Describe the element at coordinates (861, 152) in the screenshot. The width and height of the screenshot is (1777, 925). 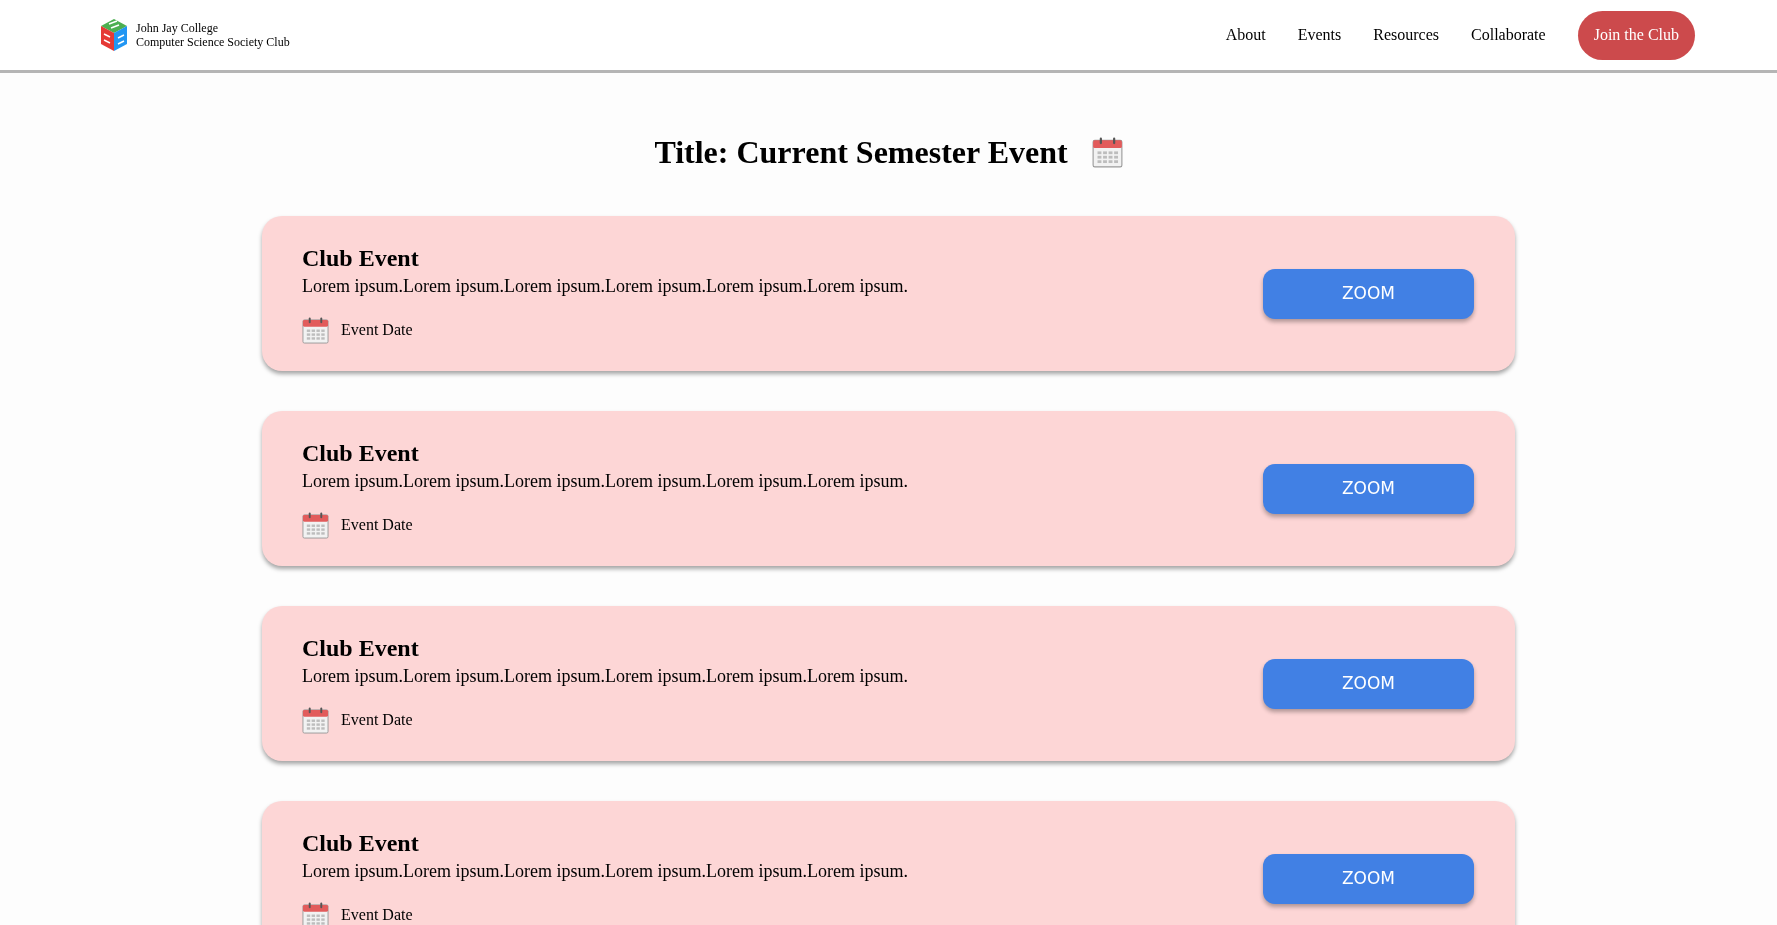
I see `page-title: Title: Current Semester Event` at that location.